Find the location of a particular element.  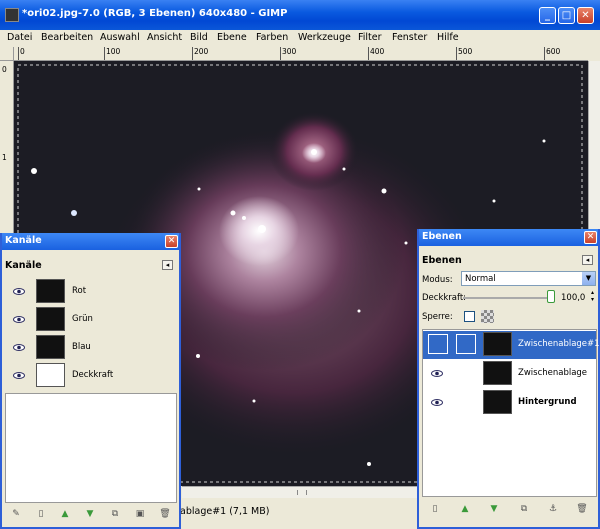

close-button: ✕ is located at coordinates (585, 15).